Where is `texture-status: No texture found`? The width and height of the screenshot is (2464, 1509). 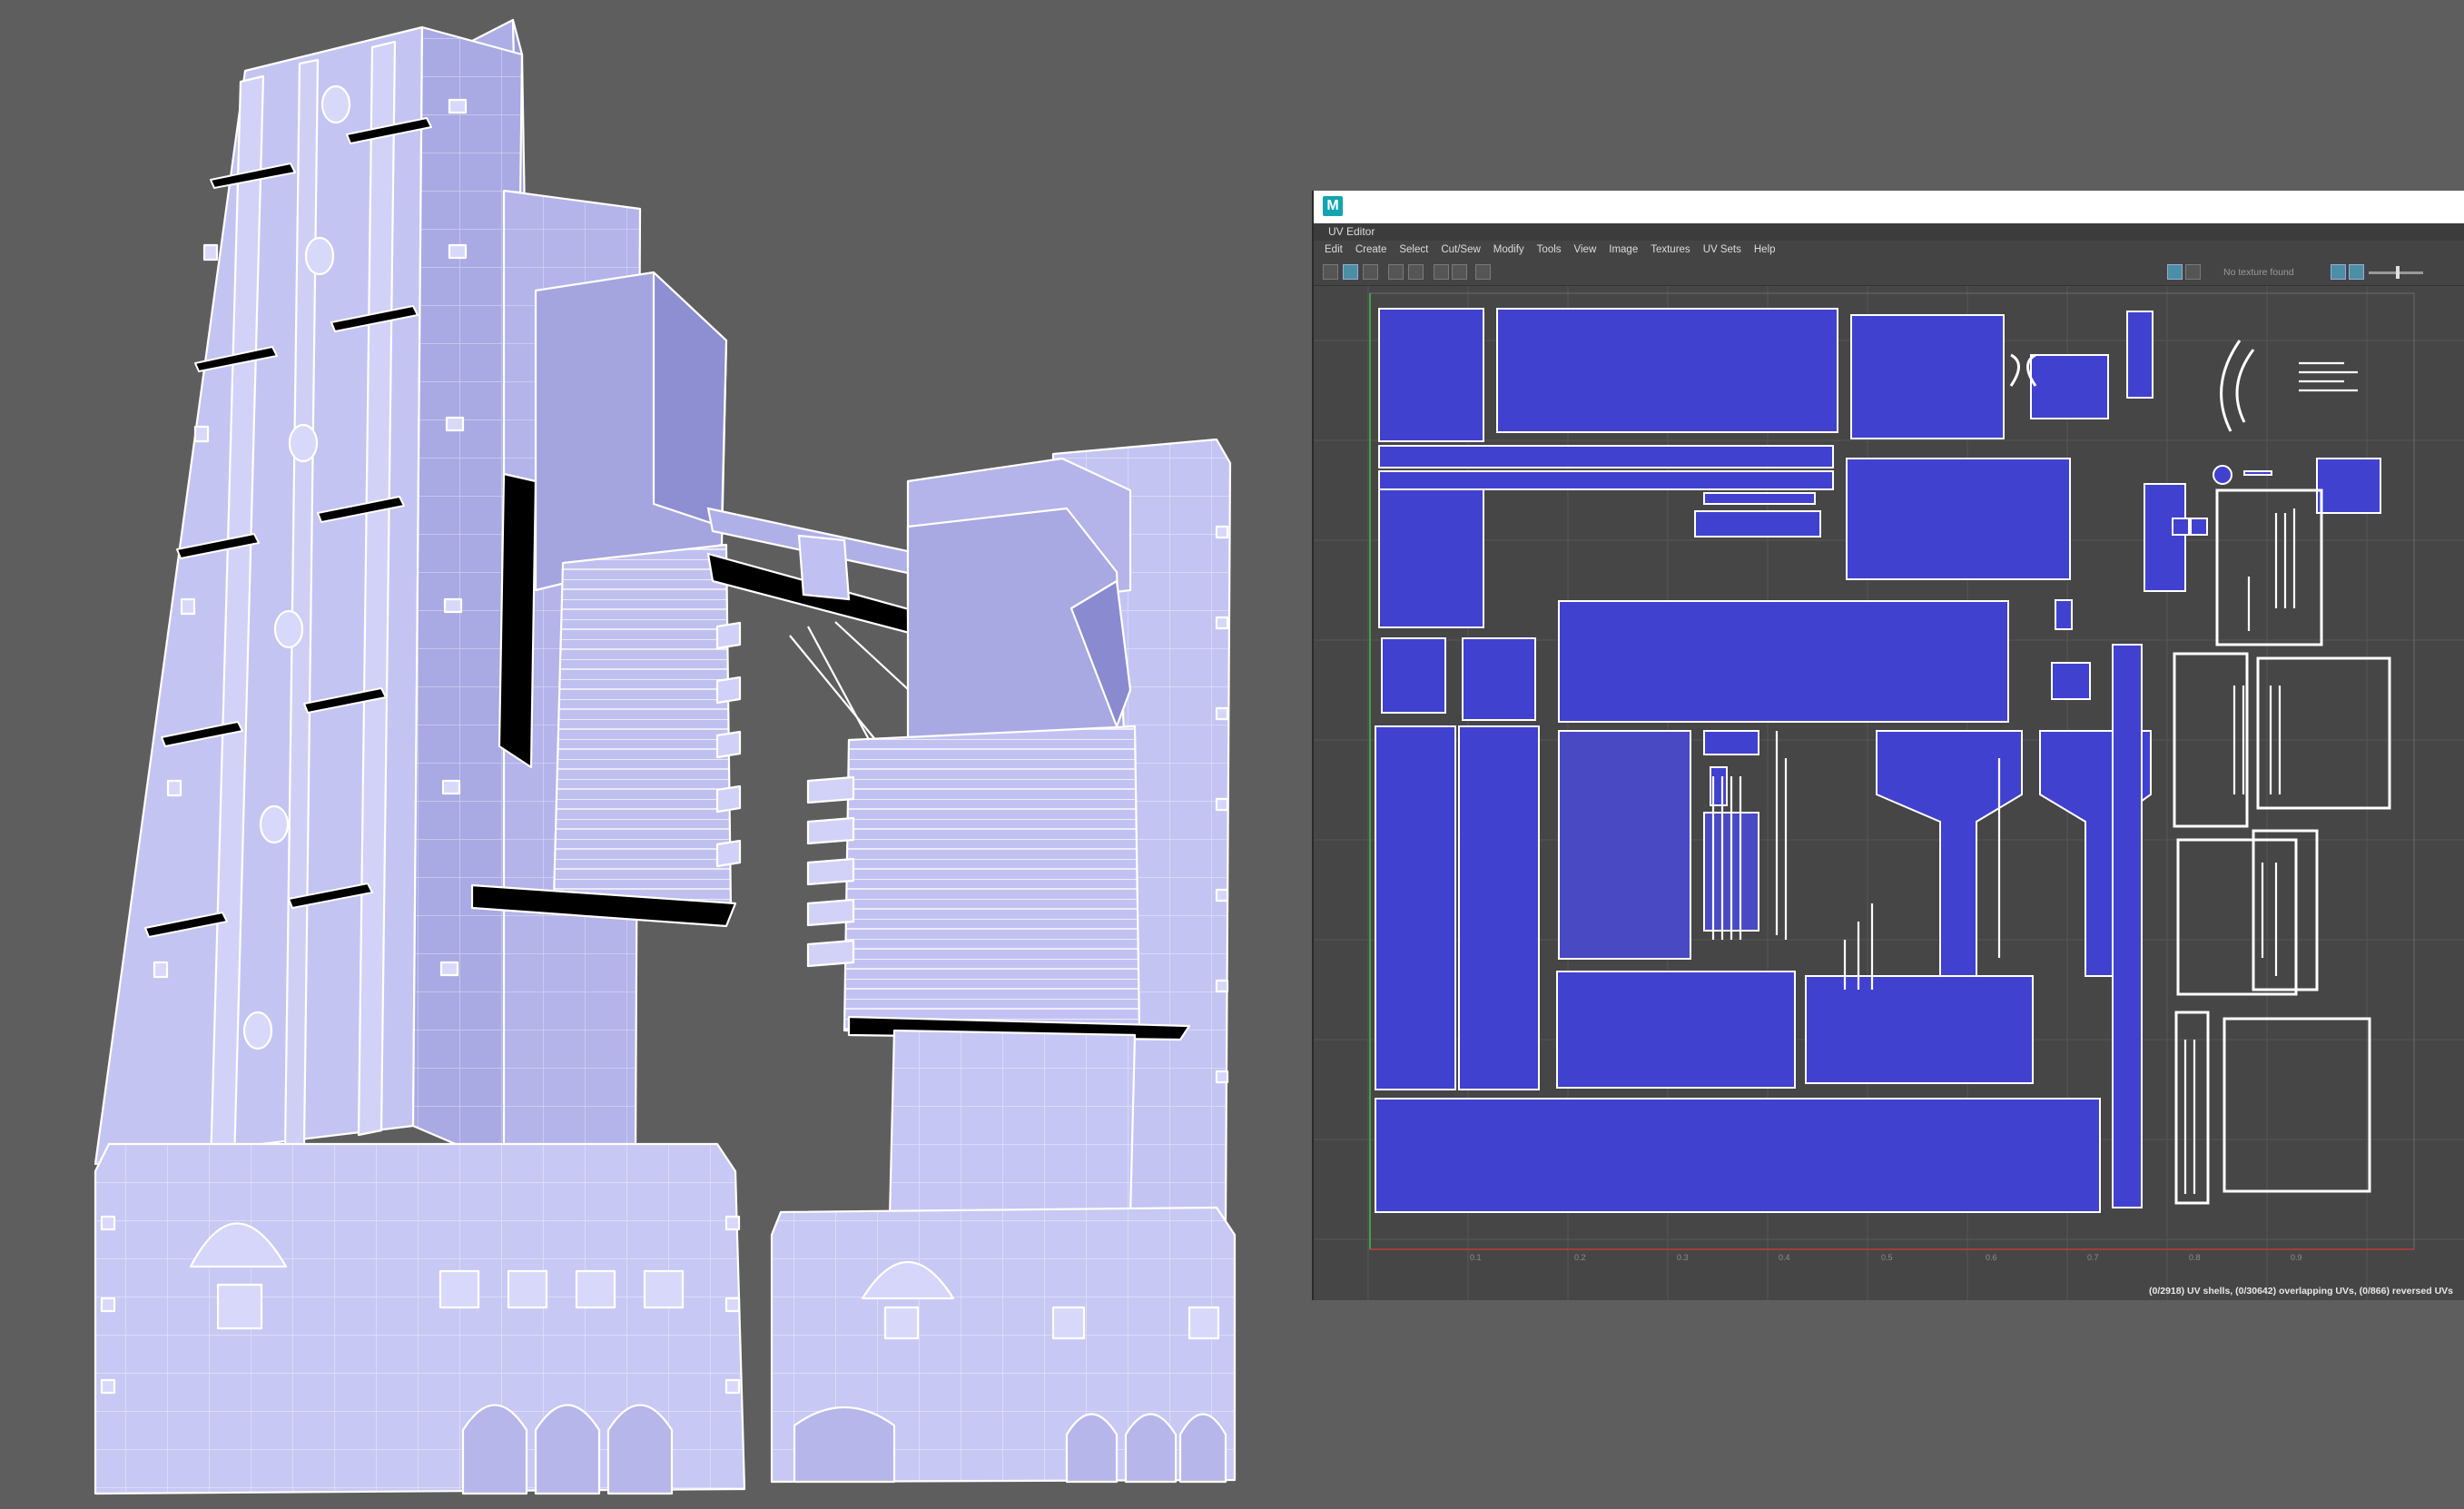
texture-status: No texture found is located at coordinates (2258, 272).